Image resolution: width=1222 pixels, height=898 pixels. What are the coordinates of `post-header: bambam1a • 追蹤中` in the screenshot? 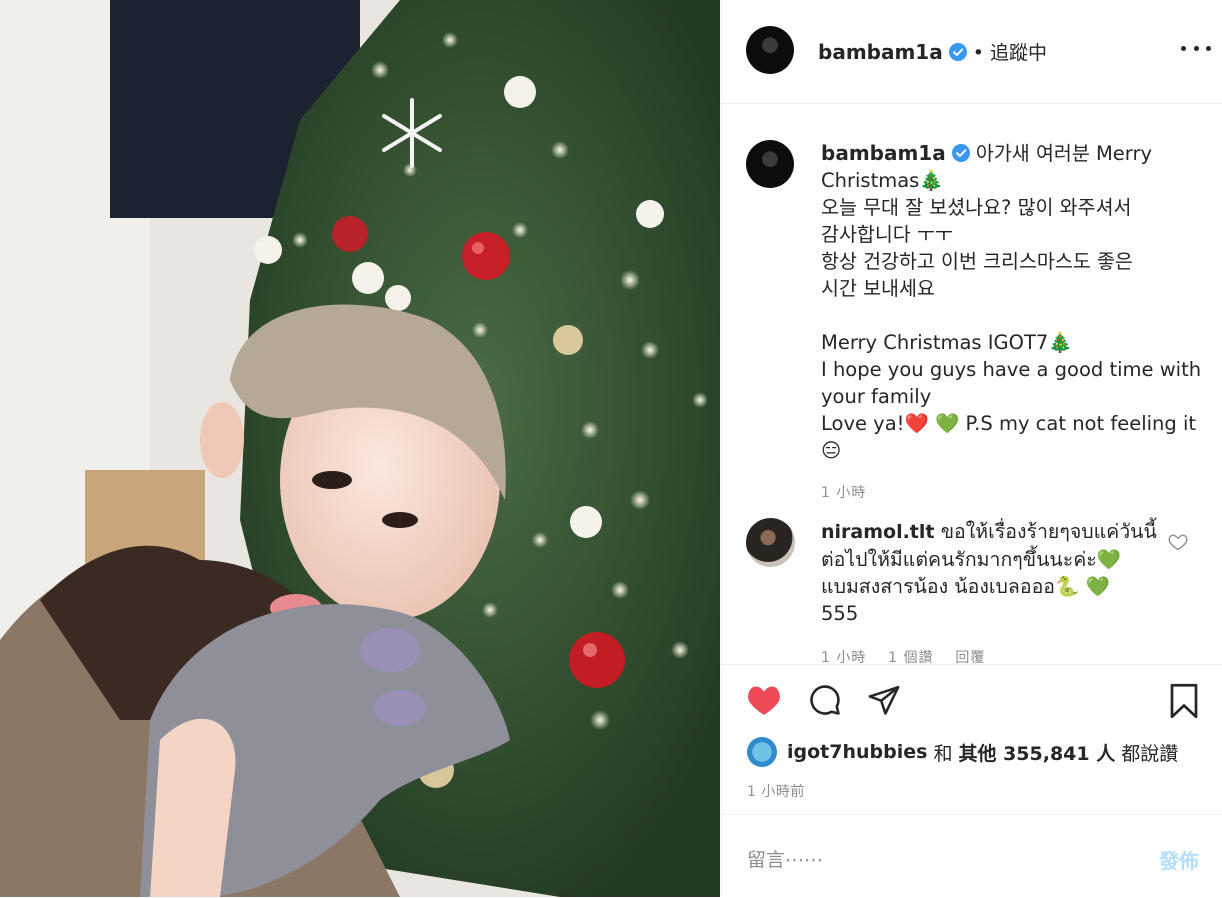 It's located at (972, 52).